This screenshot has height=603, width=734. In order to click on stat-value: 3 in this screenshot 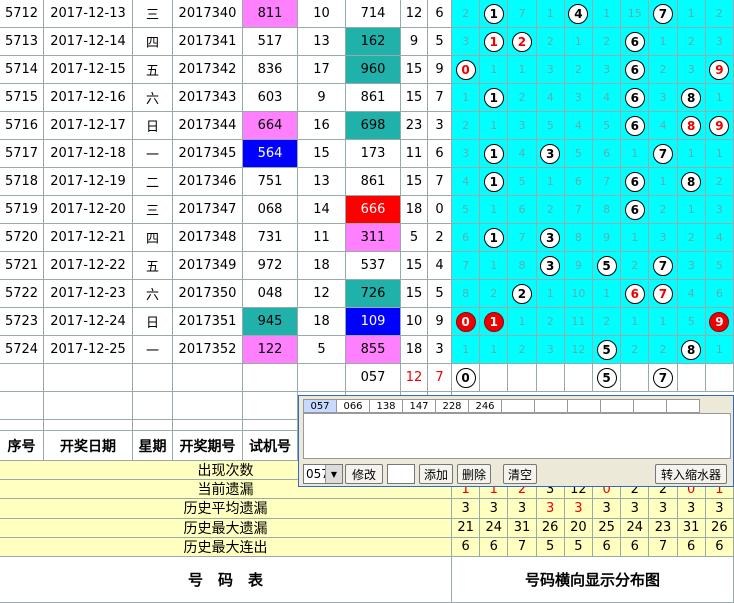, I will do `click(719, 509)`.